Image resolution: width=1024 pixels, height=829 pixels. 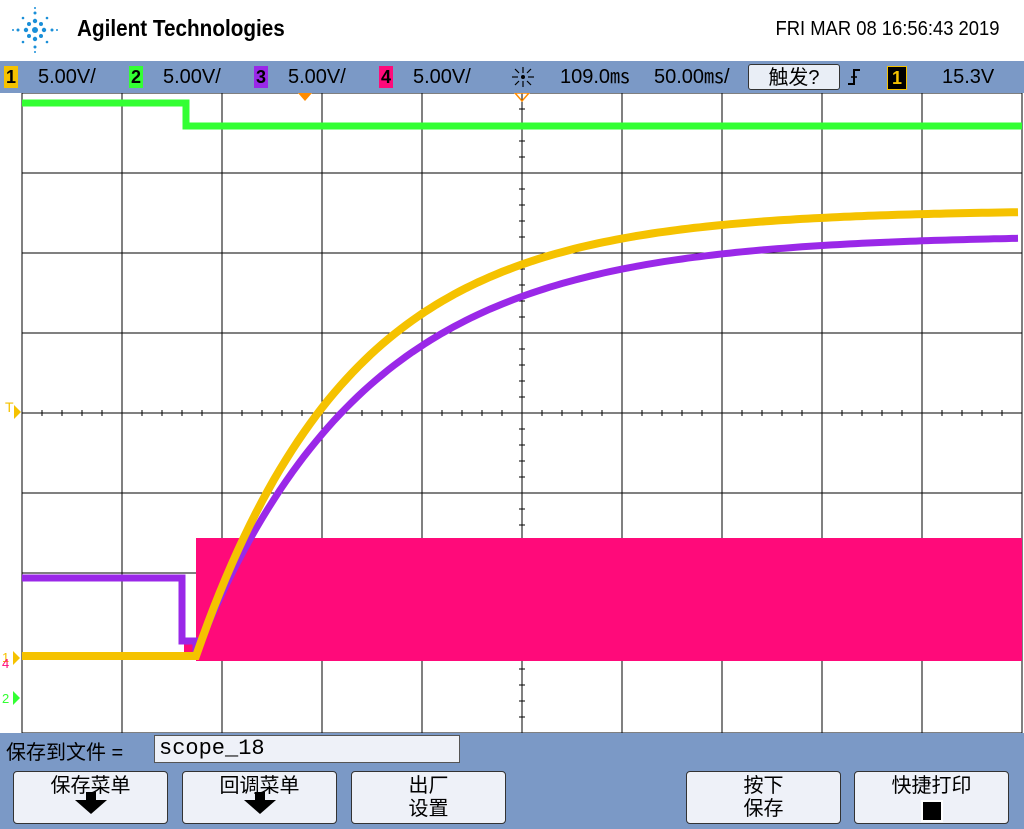 I want to click on trigger-source-badge: 1, so click(x=897, y=78).